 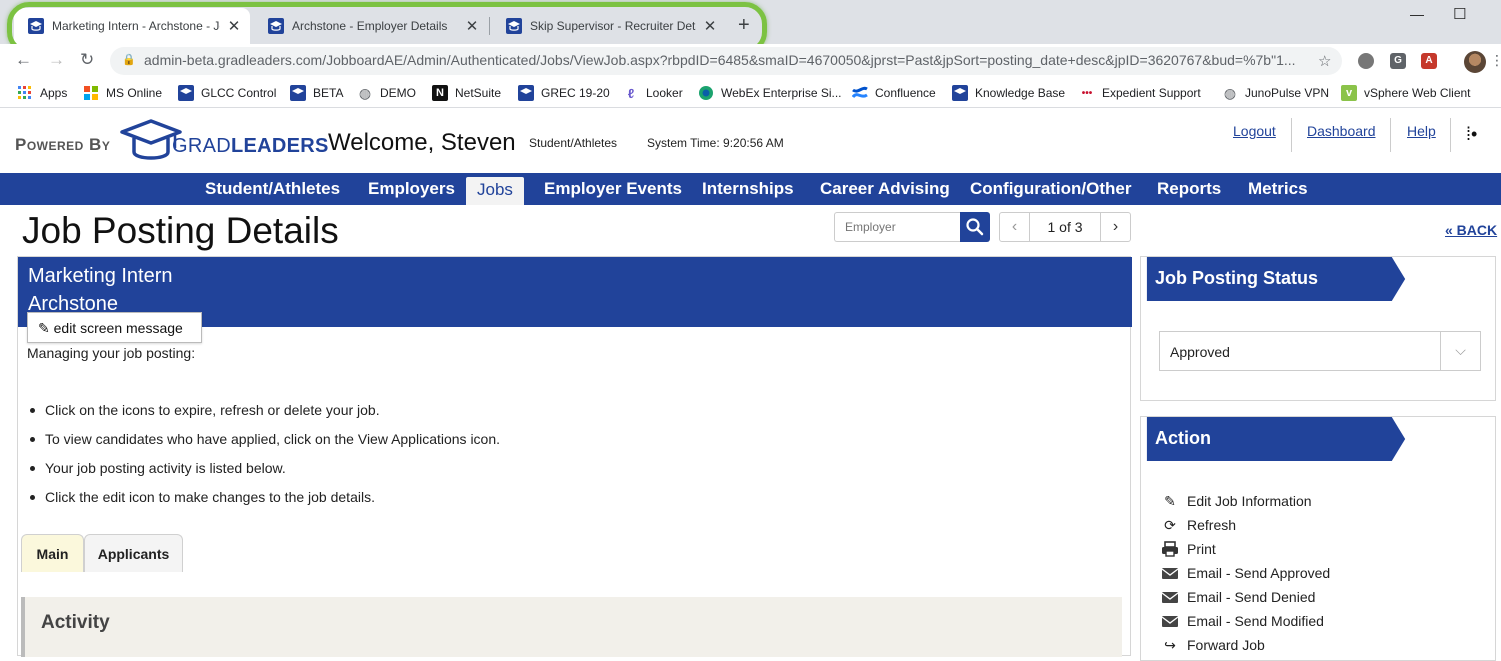 What do you see at coordinates (272, 189) in the screenshot?
I see `nav-student-athletes: Student/Athletes` at bounding box center [272, 189].